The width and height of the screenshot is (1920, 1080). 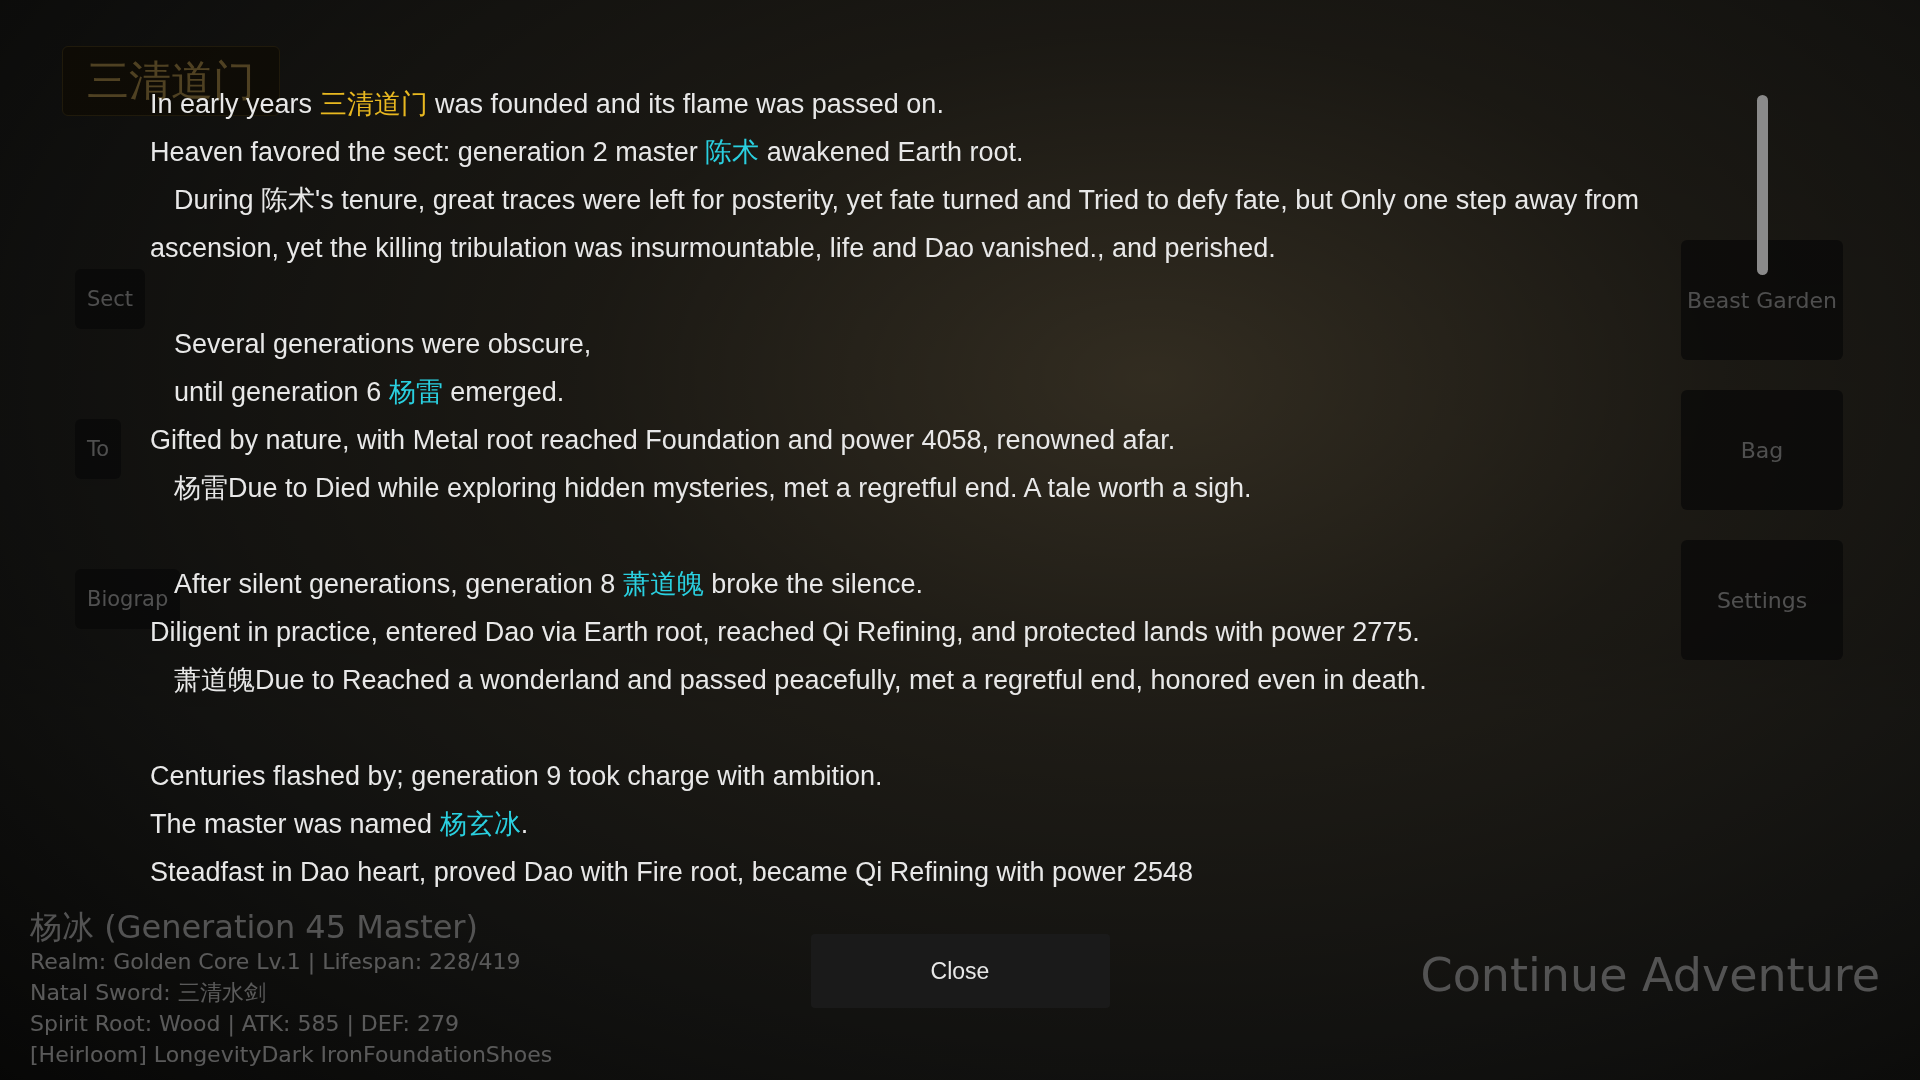 What do you see at coordinates (800, 680) in the screenshot?
I see `story-line: 萧道魄Due to Reached a wonderland and passed peacefully, met a regretful end, honored even in death.` at bounding box center [800, 680].